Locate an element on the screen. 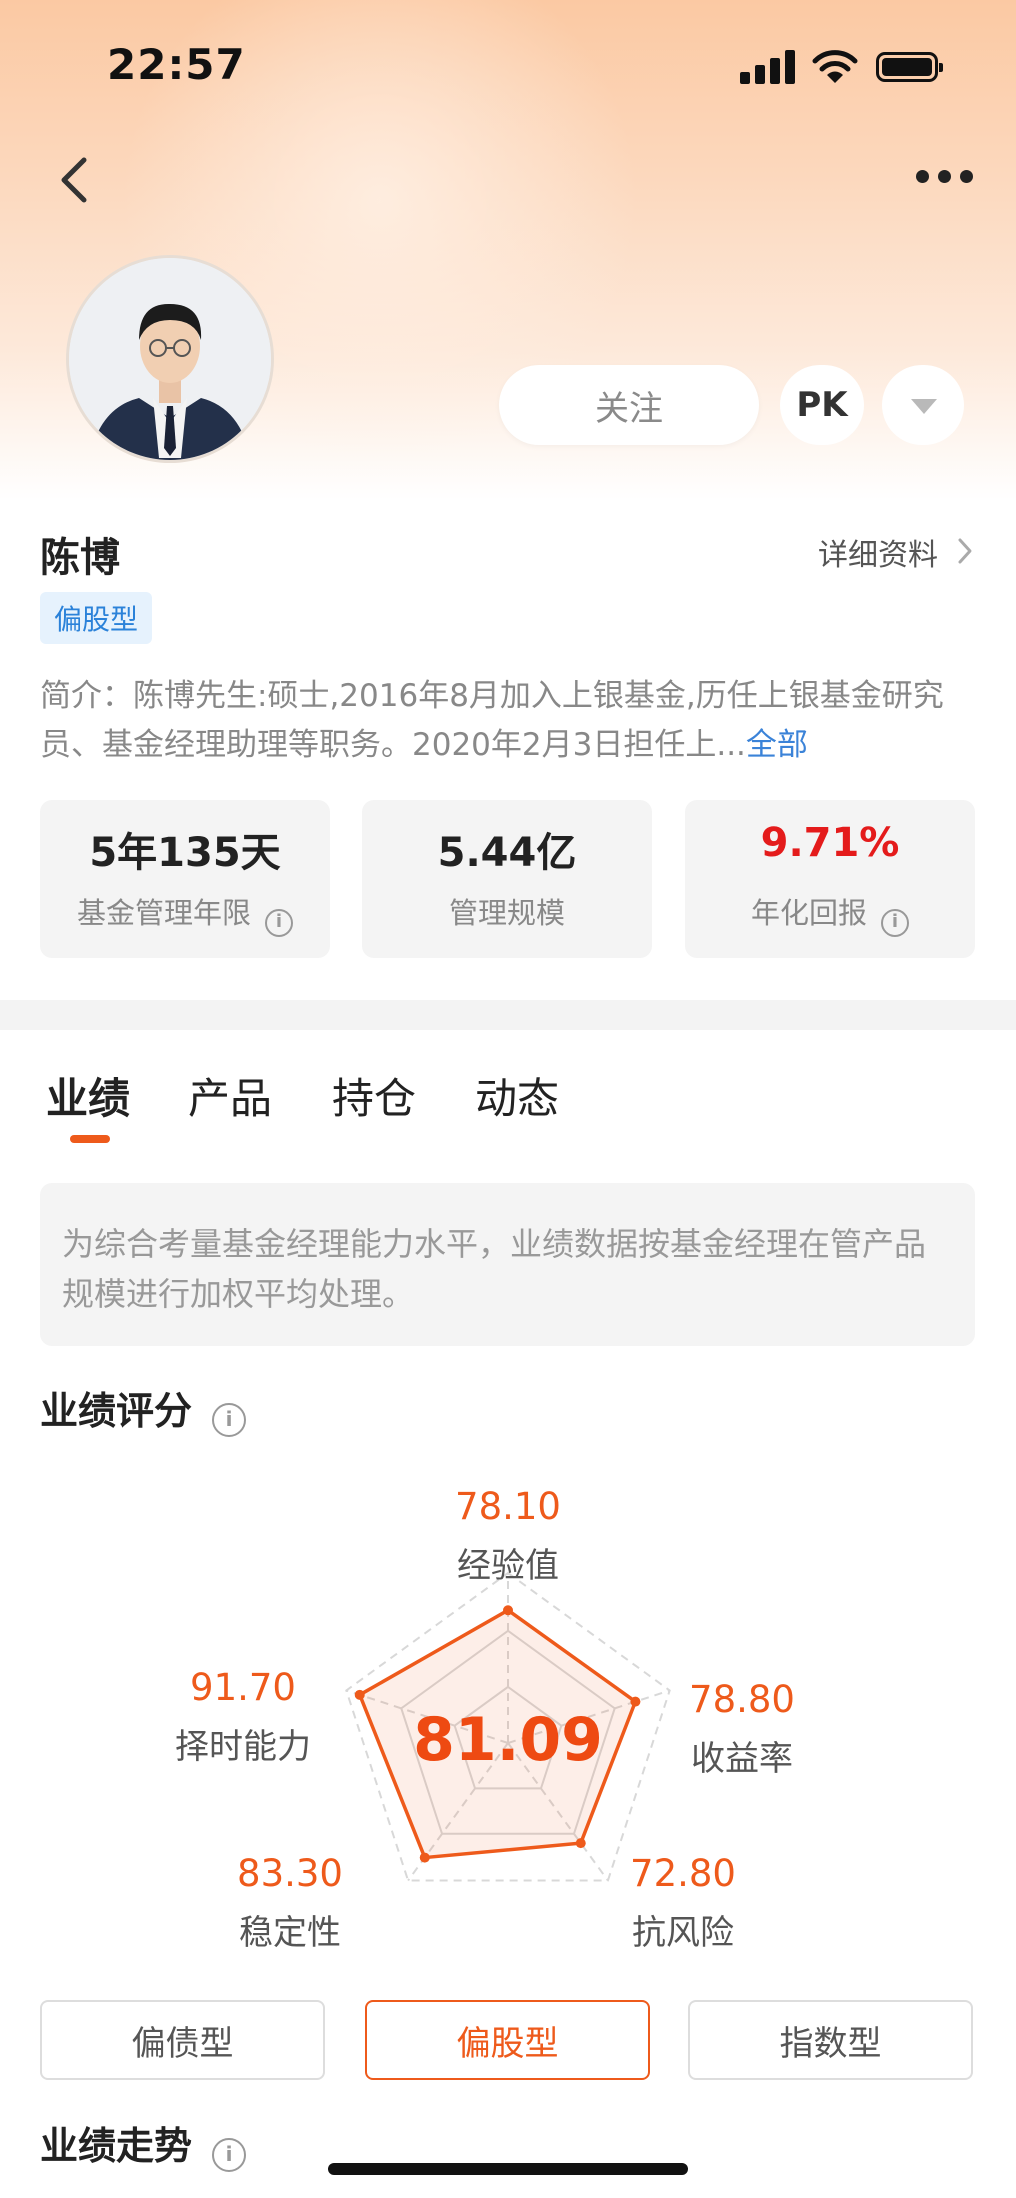 The image size is (1016, 2198). avatar is located at coordinates (170, 359).